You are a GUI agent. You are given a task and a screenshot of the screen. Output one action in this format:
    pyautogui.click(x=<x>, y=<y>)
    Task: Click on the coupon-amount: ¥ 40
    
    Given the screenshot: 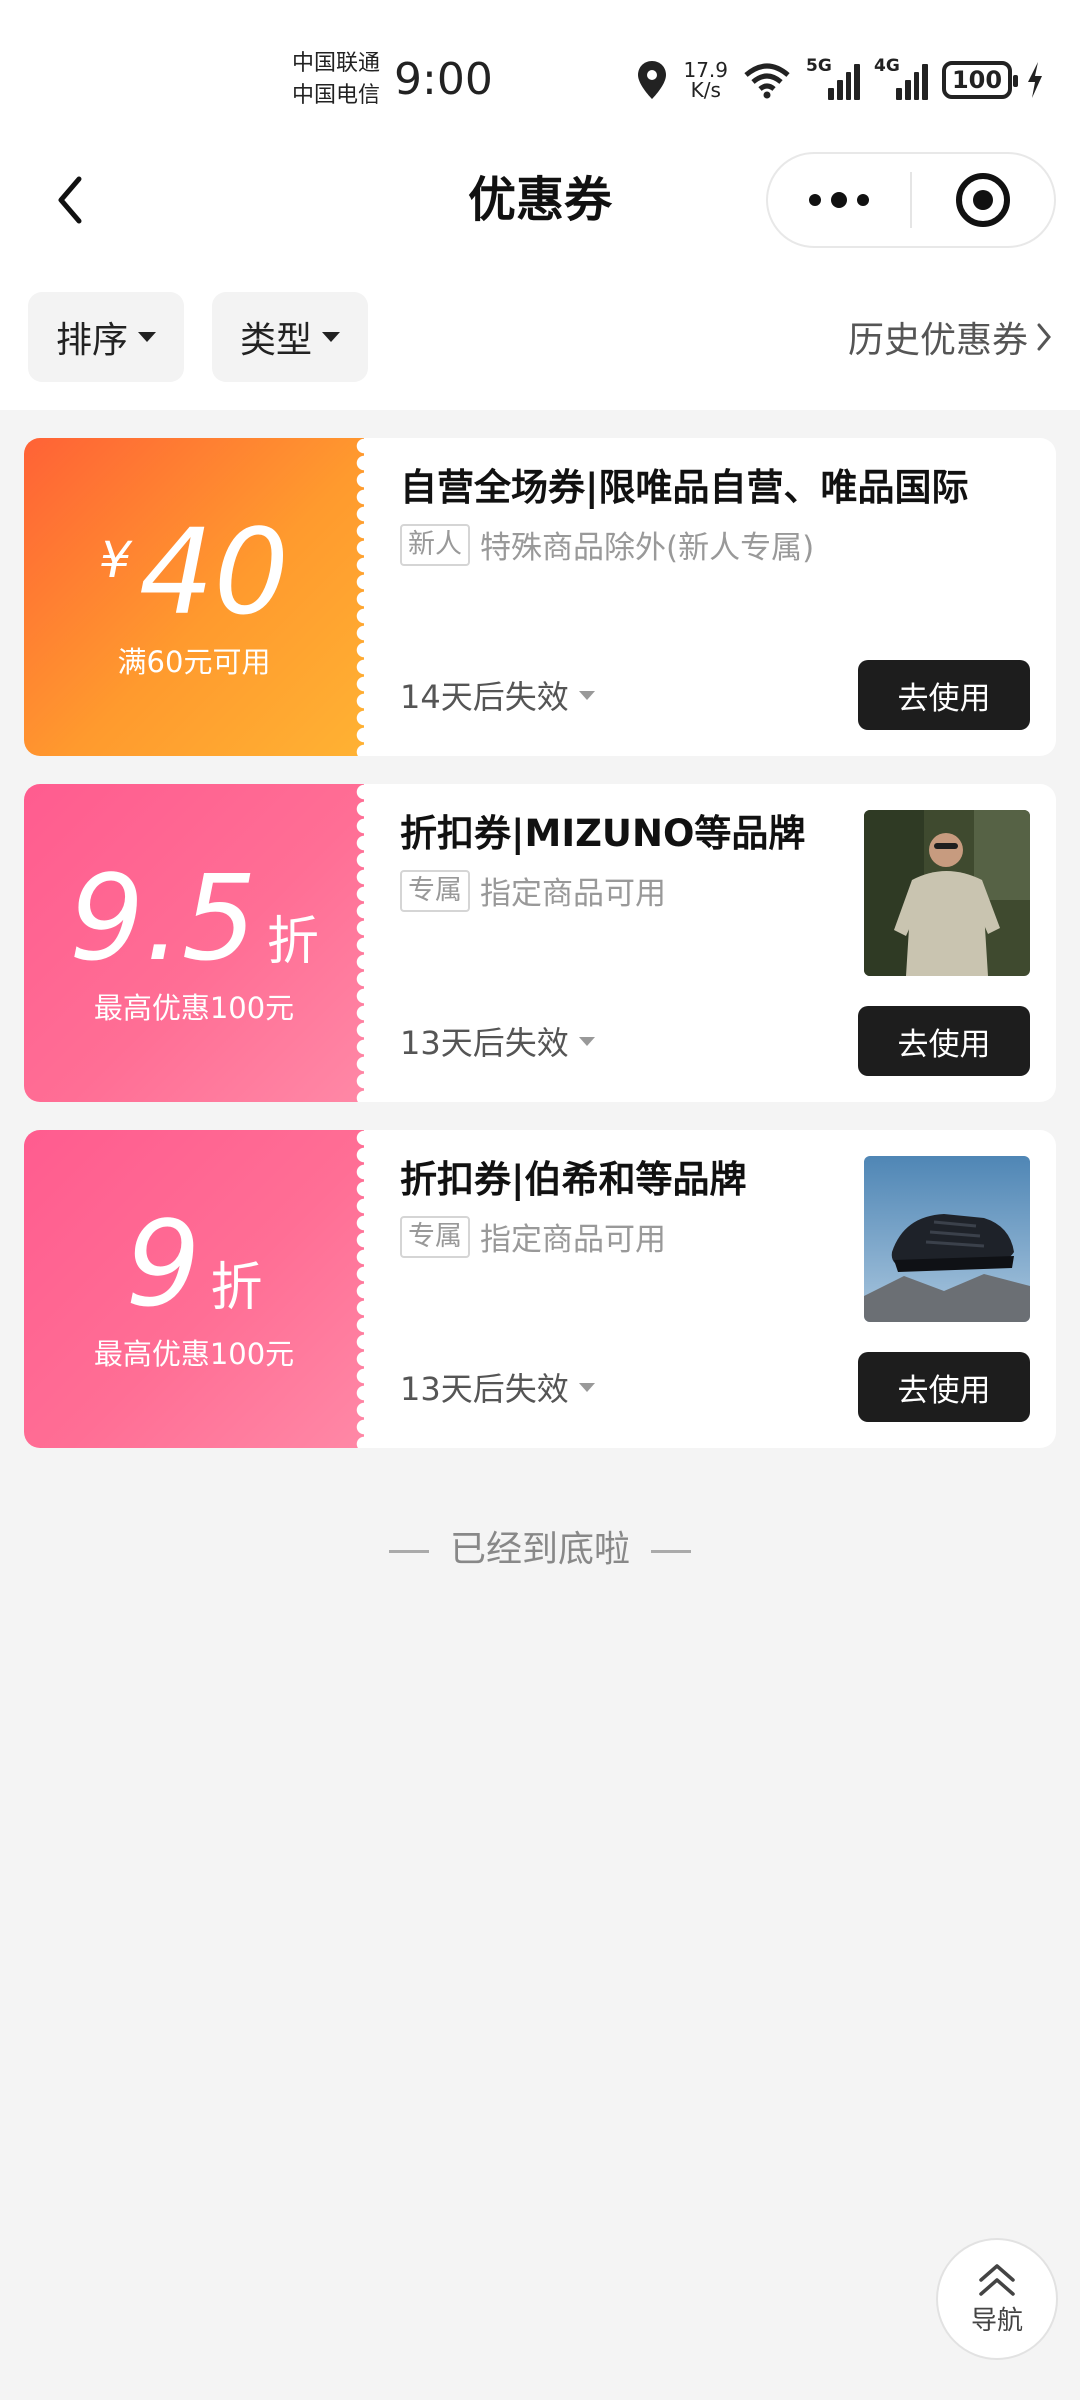 What is the action you would take?
    pyautogui.click(x=194, y=572)
    